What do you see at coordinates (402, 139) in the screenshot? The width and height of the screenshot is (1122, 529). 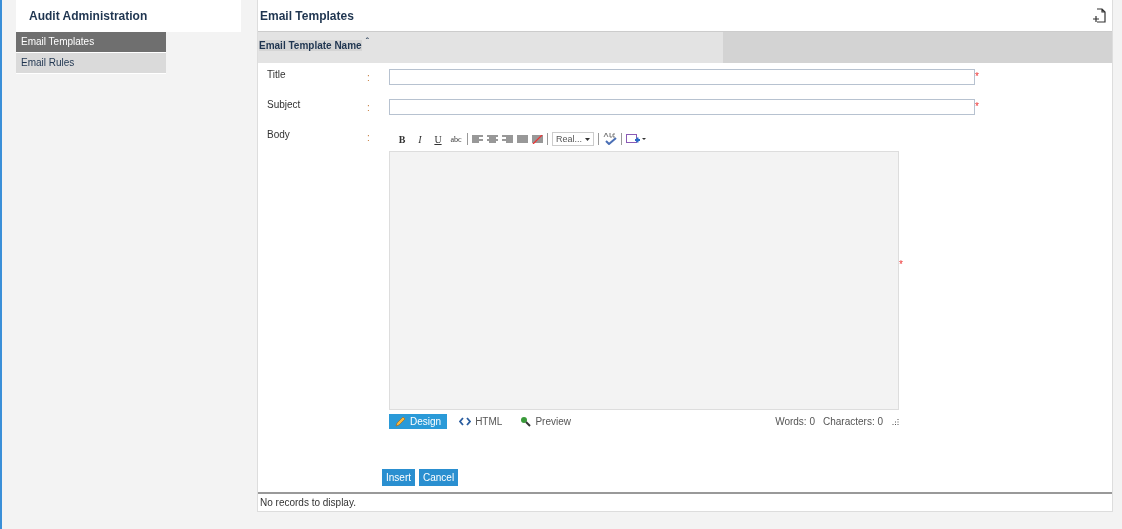 I see `format-button: B` at bounding box center [402, 139].